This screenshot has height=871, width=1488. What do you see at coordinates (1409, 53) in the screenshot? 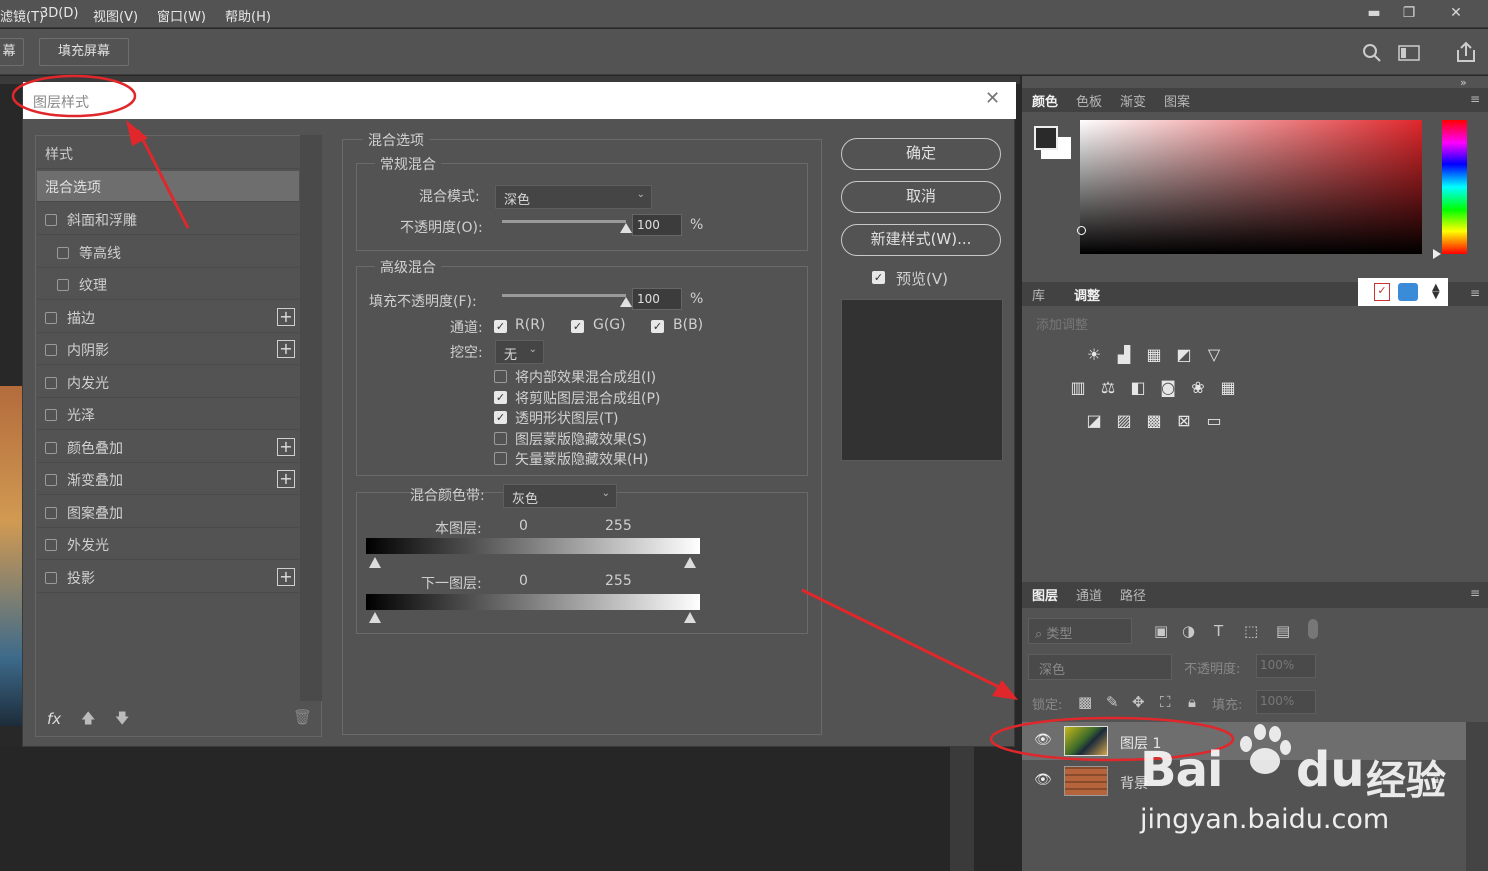
I see `workspace-icon` at bounding box center [1409, 53].